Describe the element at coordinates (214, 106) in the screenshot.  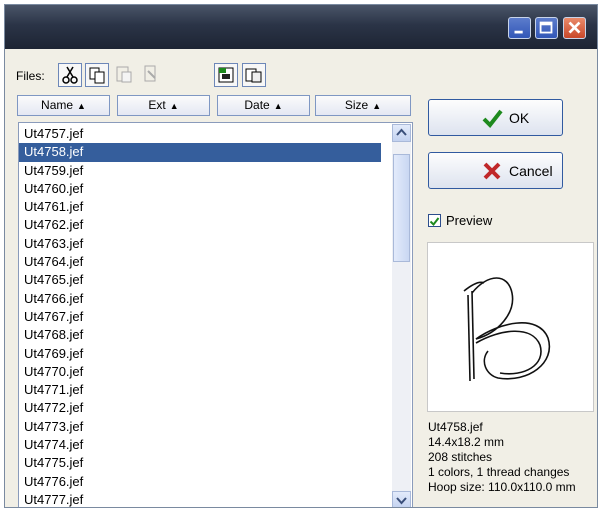
I see `column-headers: Name ▲ Ext ▲ Date ▲ Size ▲` at that location.